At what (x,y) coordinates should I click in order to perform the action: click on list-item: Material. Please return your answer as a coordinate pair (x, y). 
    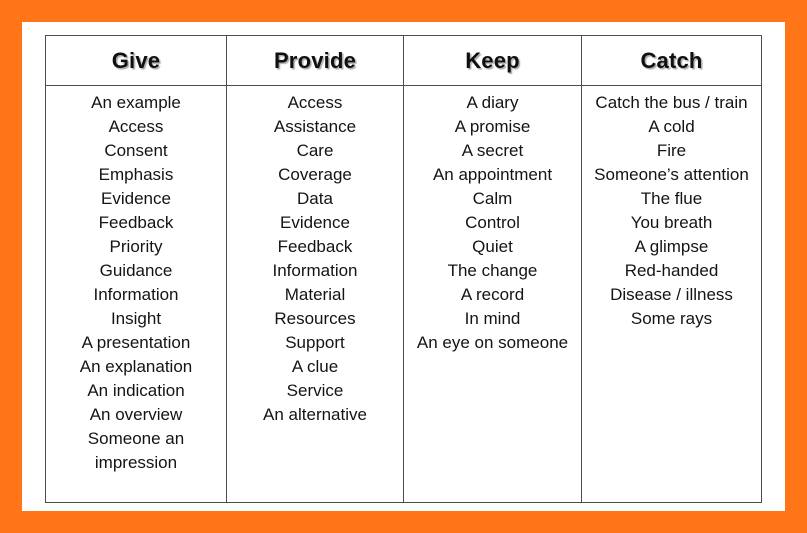
    Looking at the image, I should click on (315, 294).